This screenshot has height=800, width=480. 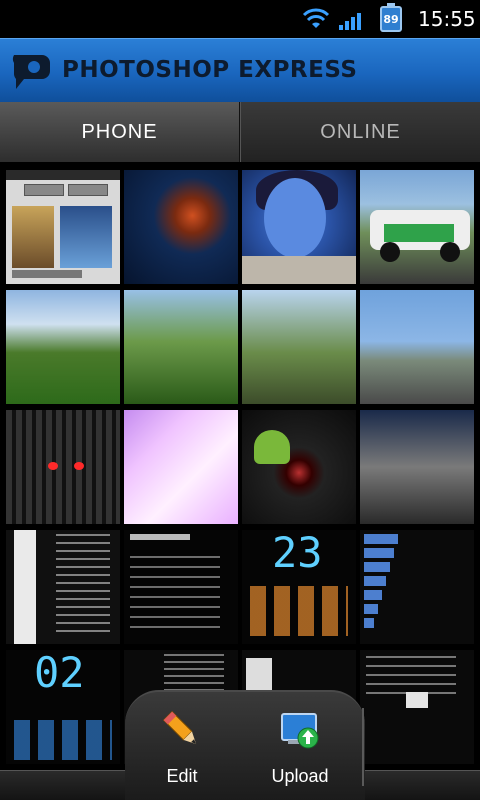 I want to click on clock: 15:55, so click(x=447, y=19).